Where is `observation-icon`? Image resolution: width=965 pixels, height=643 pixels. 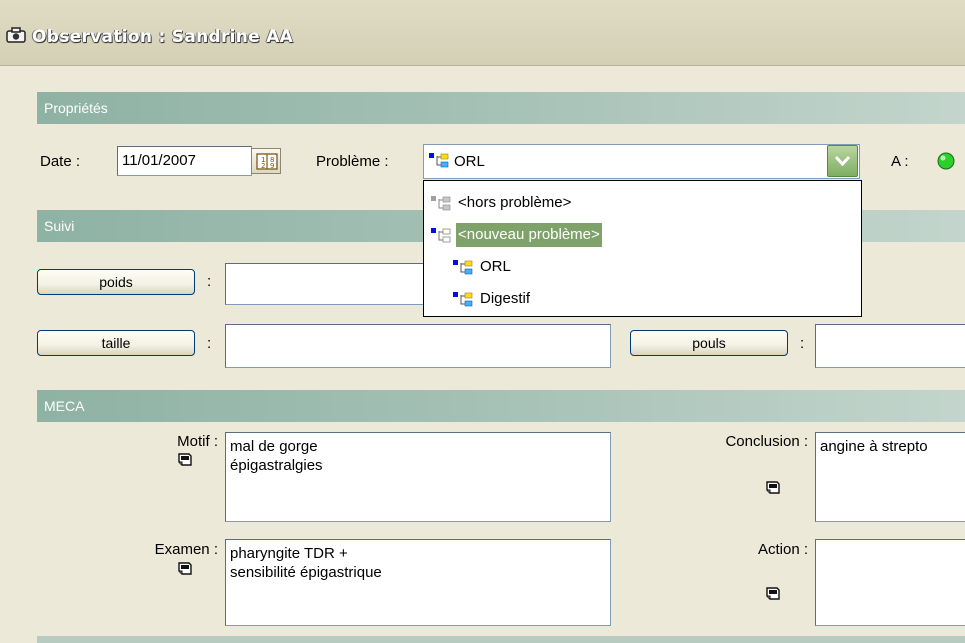 observation-icon is located at coordinates (16, 35).